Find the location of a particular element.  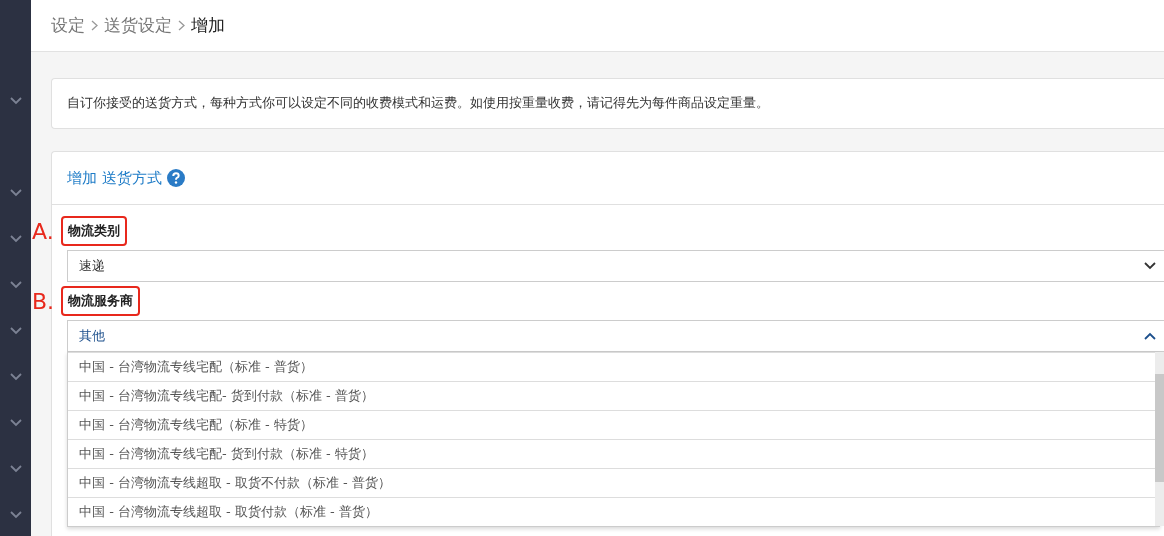

breadcrumb-item: 送货设定 is located at coordinates (138, 25).